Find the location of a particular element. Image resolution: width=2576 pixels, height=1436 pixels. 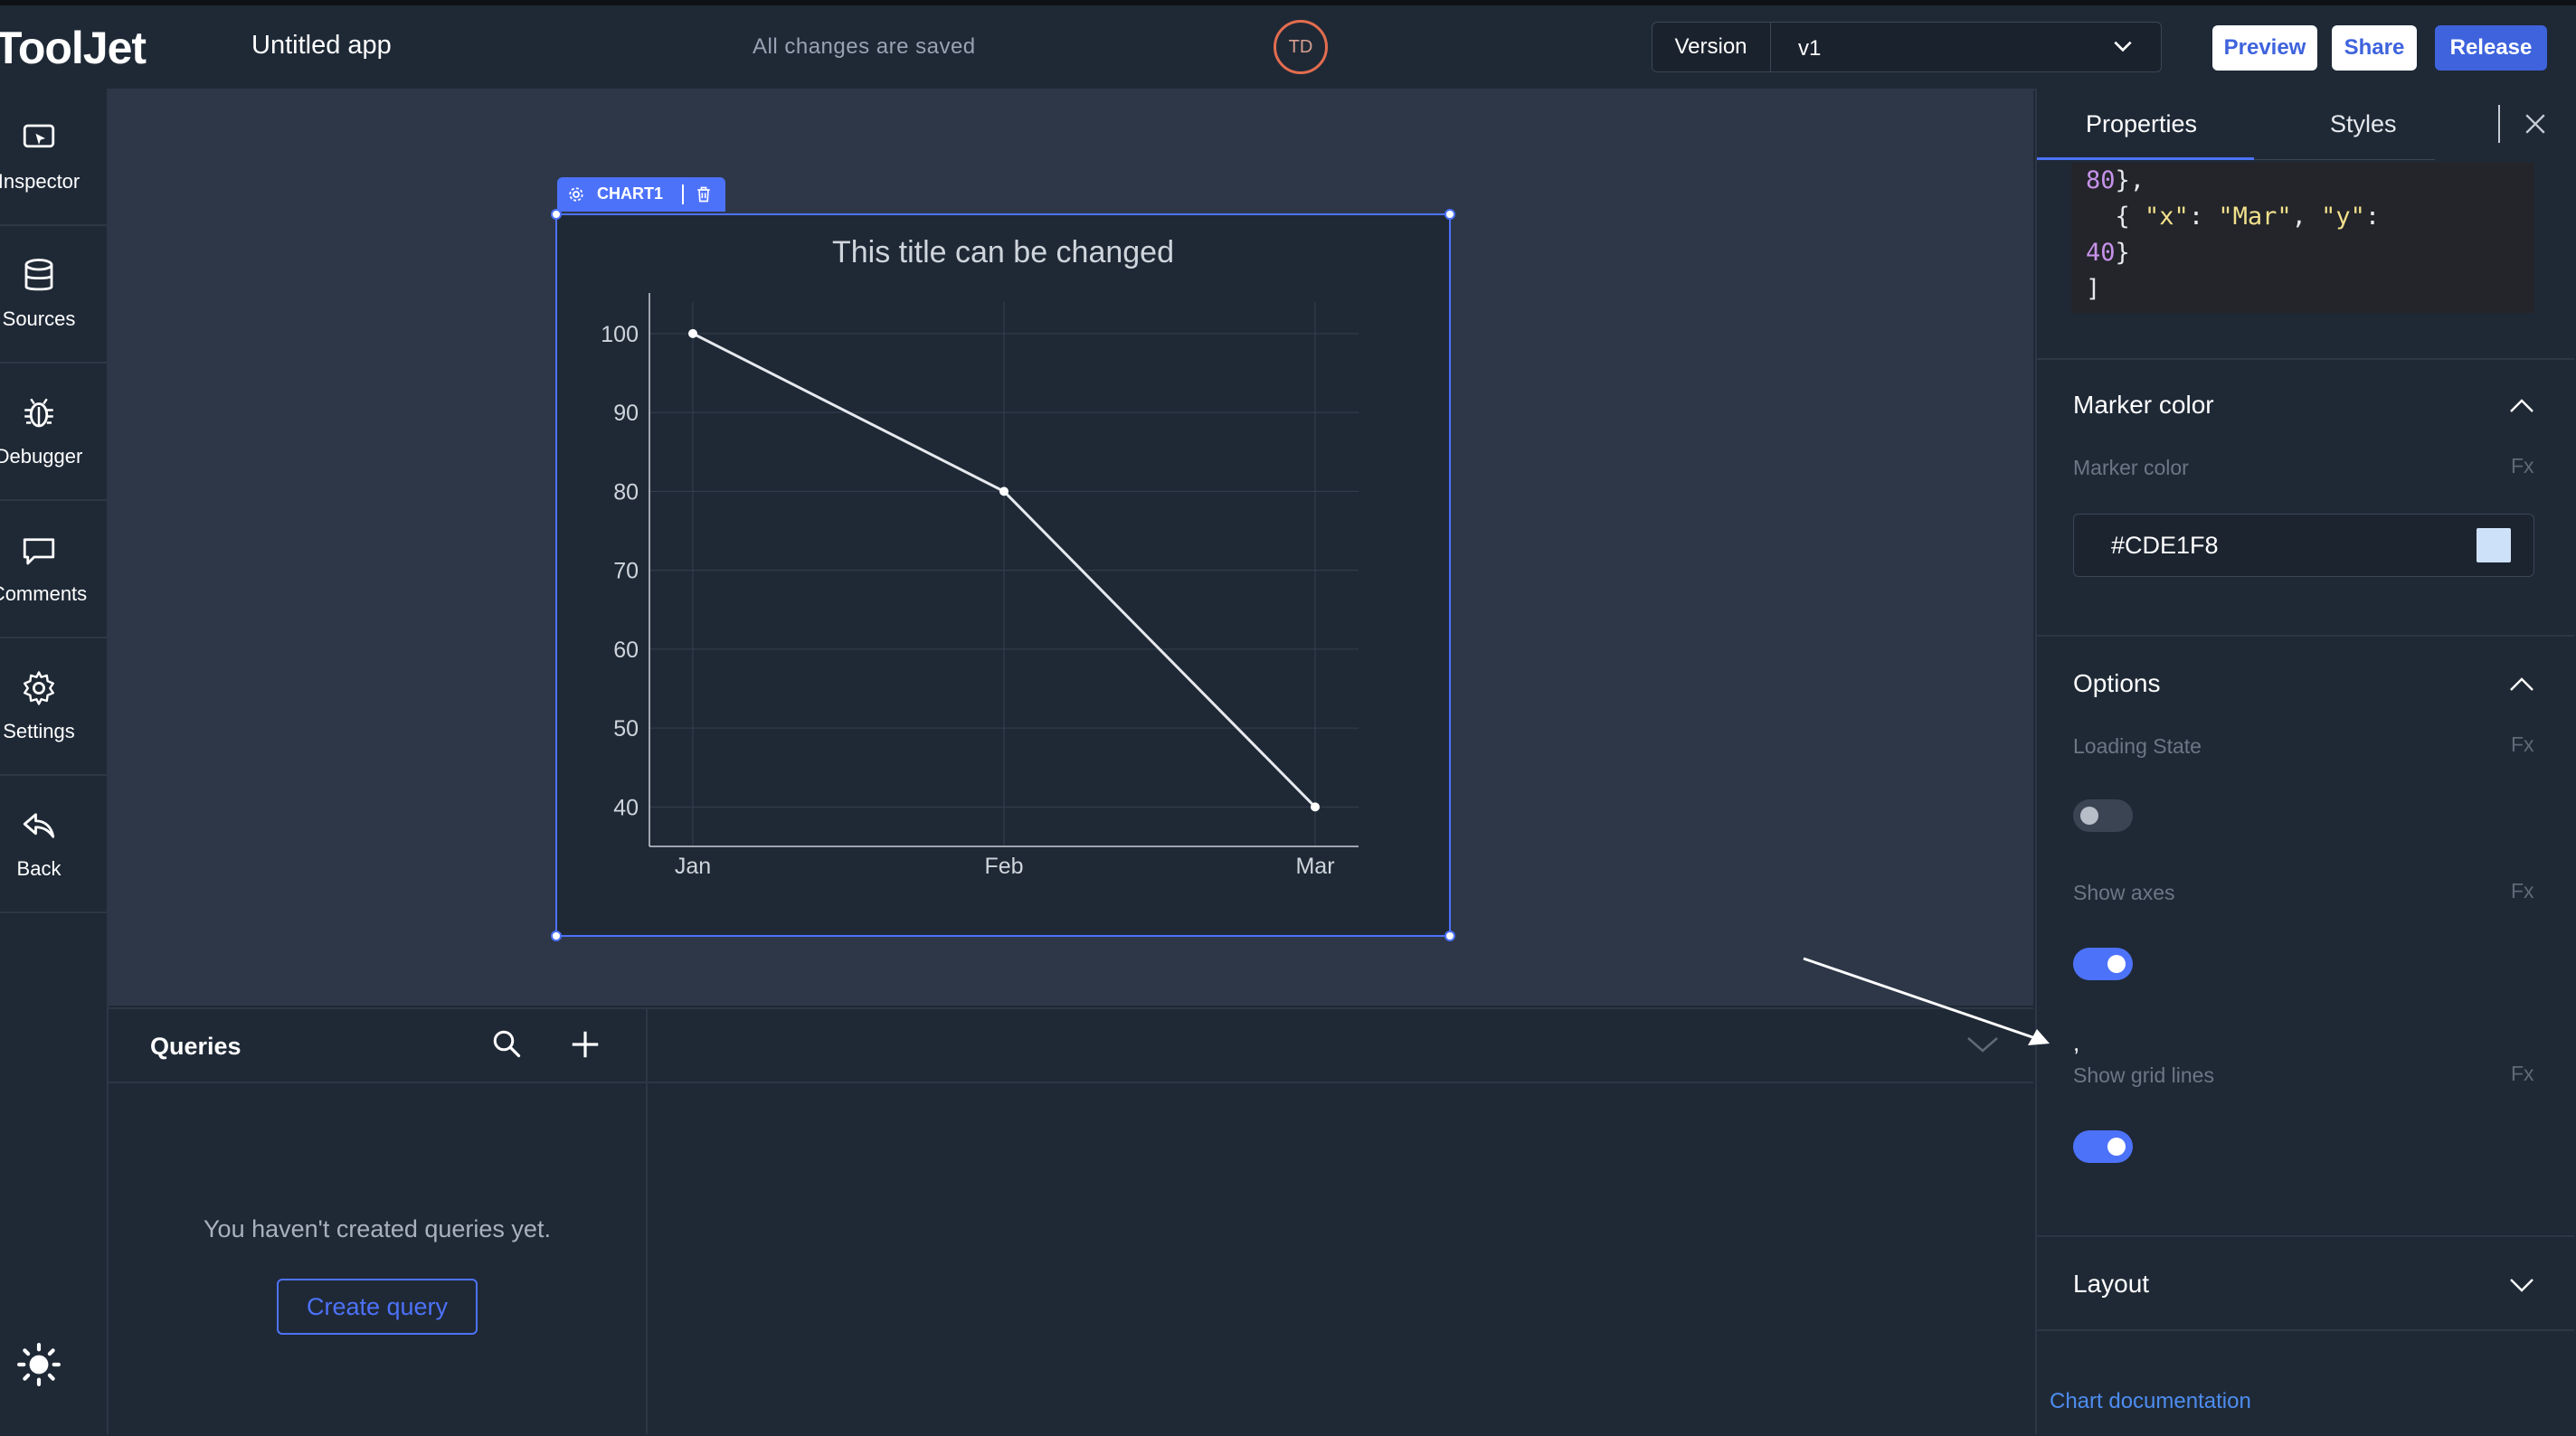

bug-icon is located at coordinates (38, 413).